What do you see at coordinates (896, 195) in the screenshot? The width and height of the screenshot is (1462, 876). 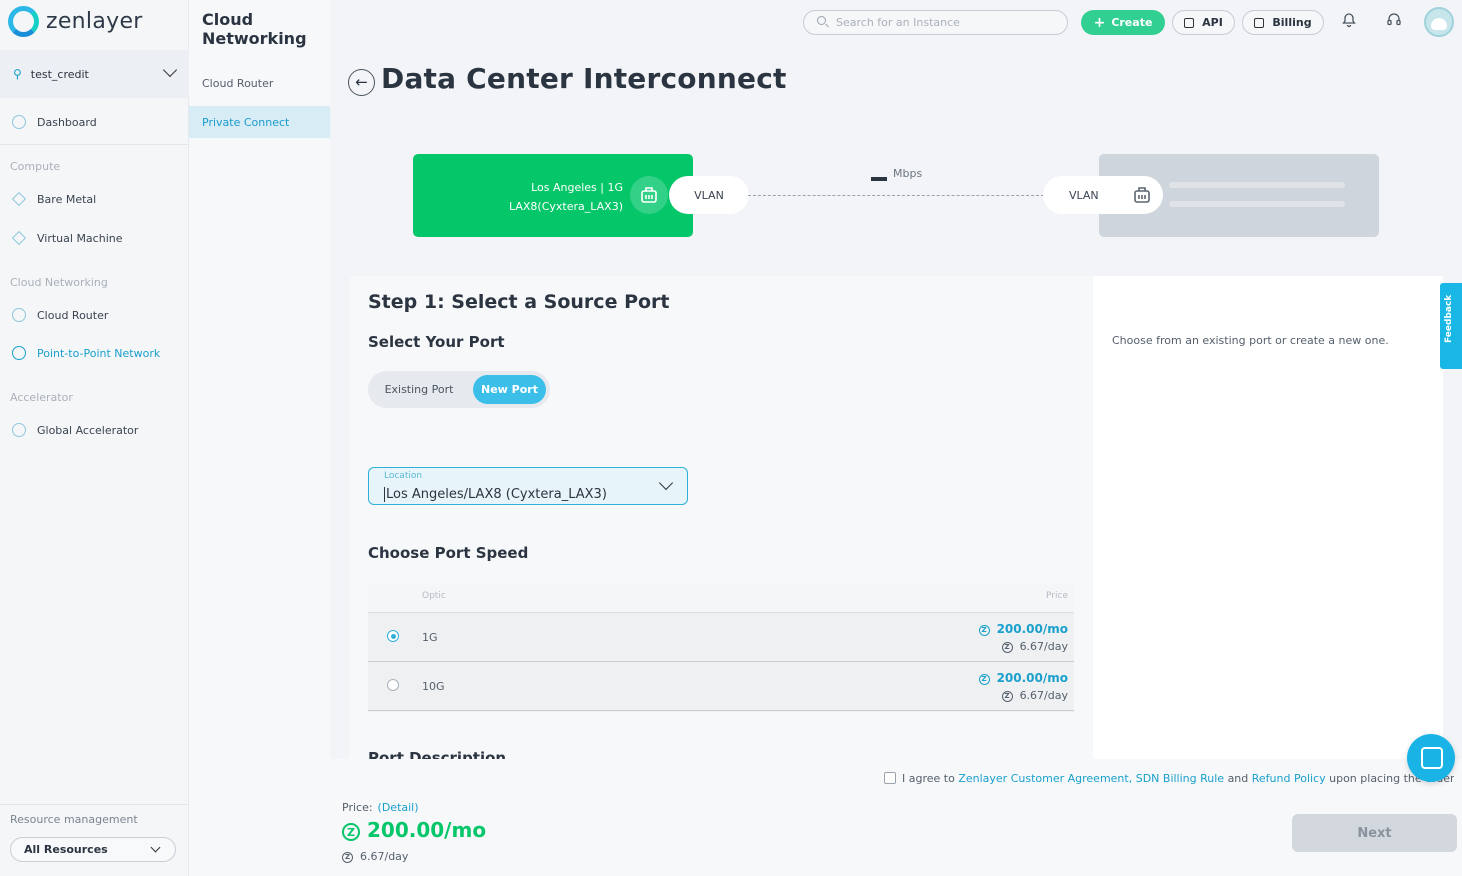 I see `connection-line` at bounding box center [896, 195].